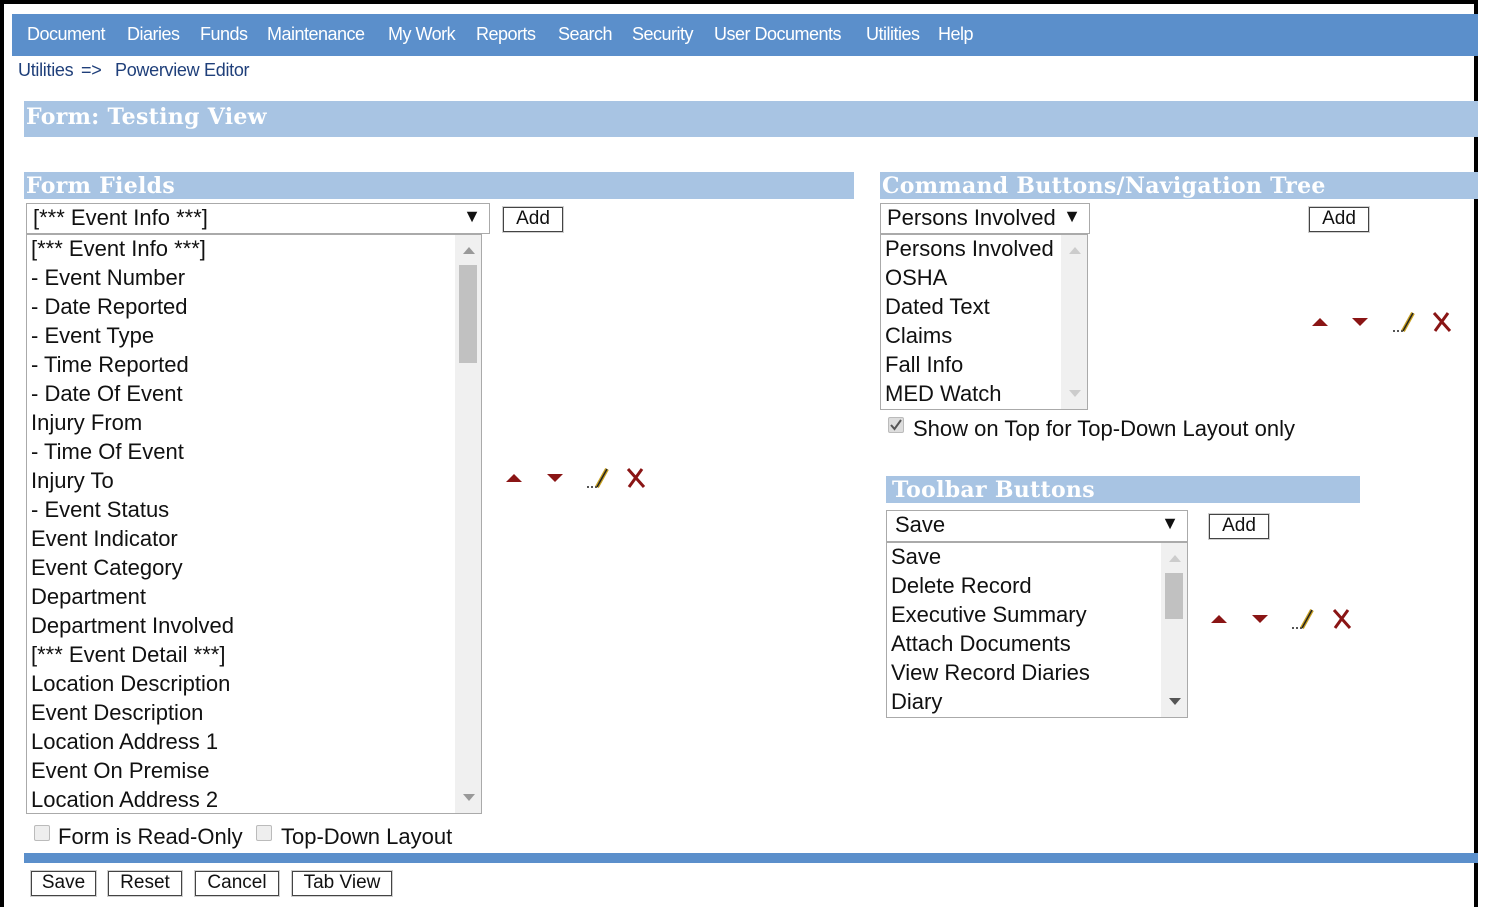  What do you see at coordinates (924, 365) in the screenshot?
I see `list-item: Fall Info` at bounding box center [924, 365].